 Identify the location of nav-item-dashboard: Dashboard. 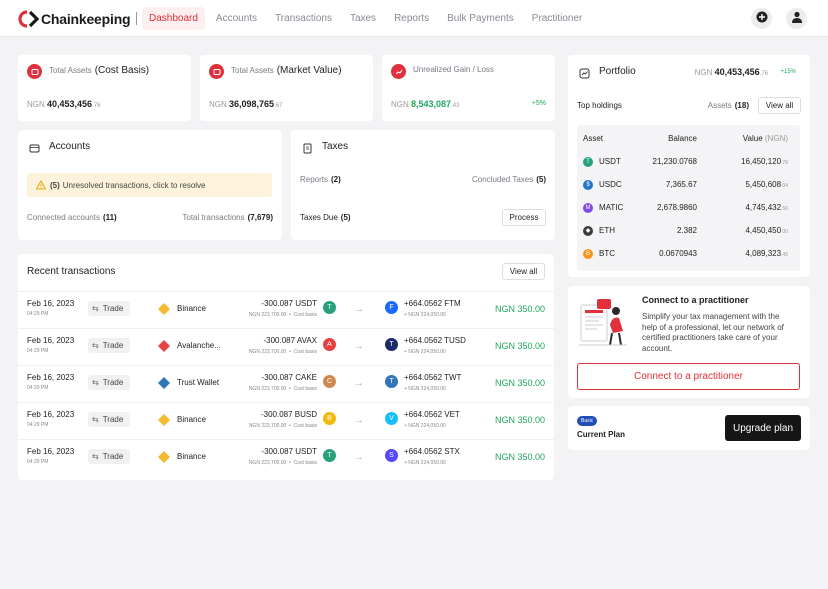
(173, 18).